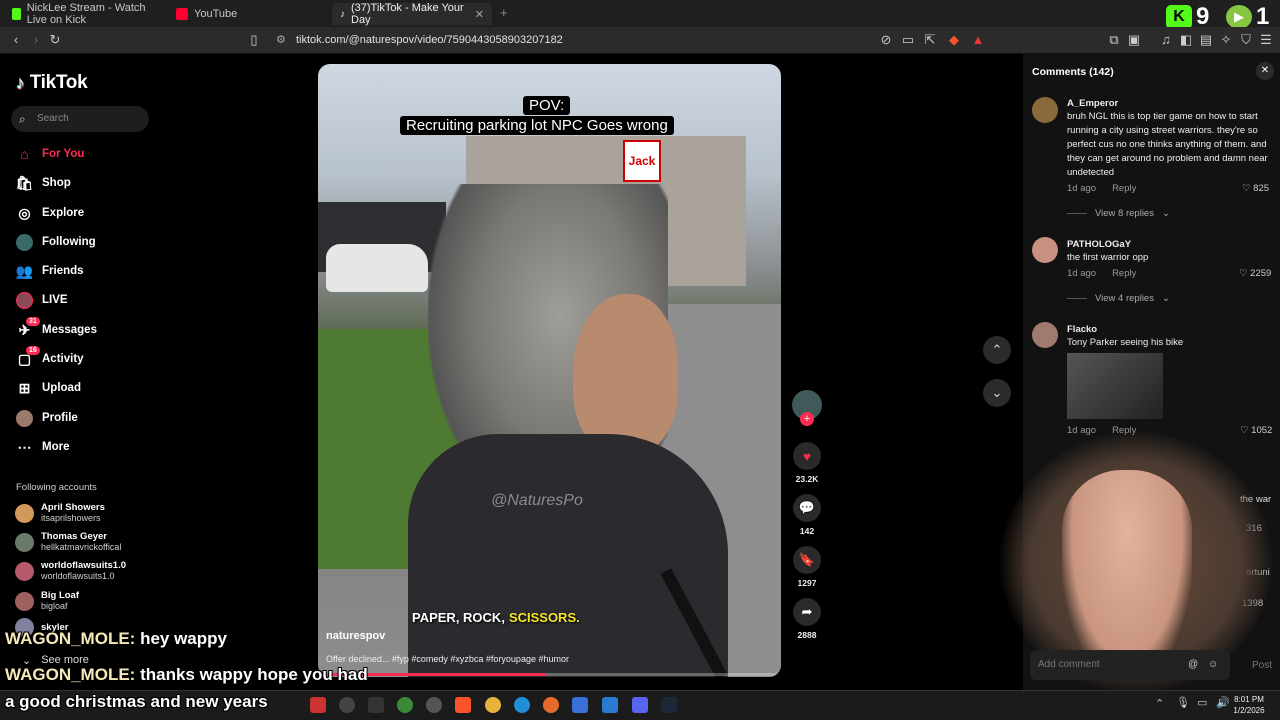  I want to click on edge-icon, so click(522, 705).